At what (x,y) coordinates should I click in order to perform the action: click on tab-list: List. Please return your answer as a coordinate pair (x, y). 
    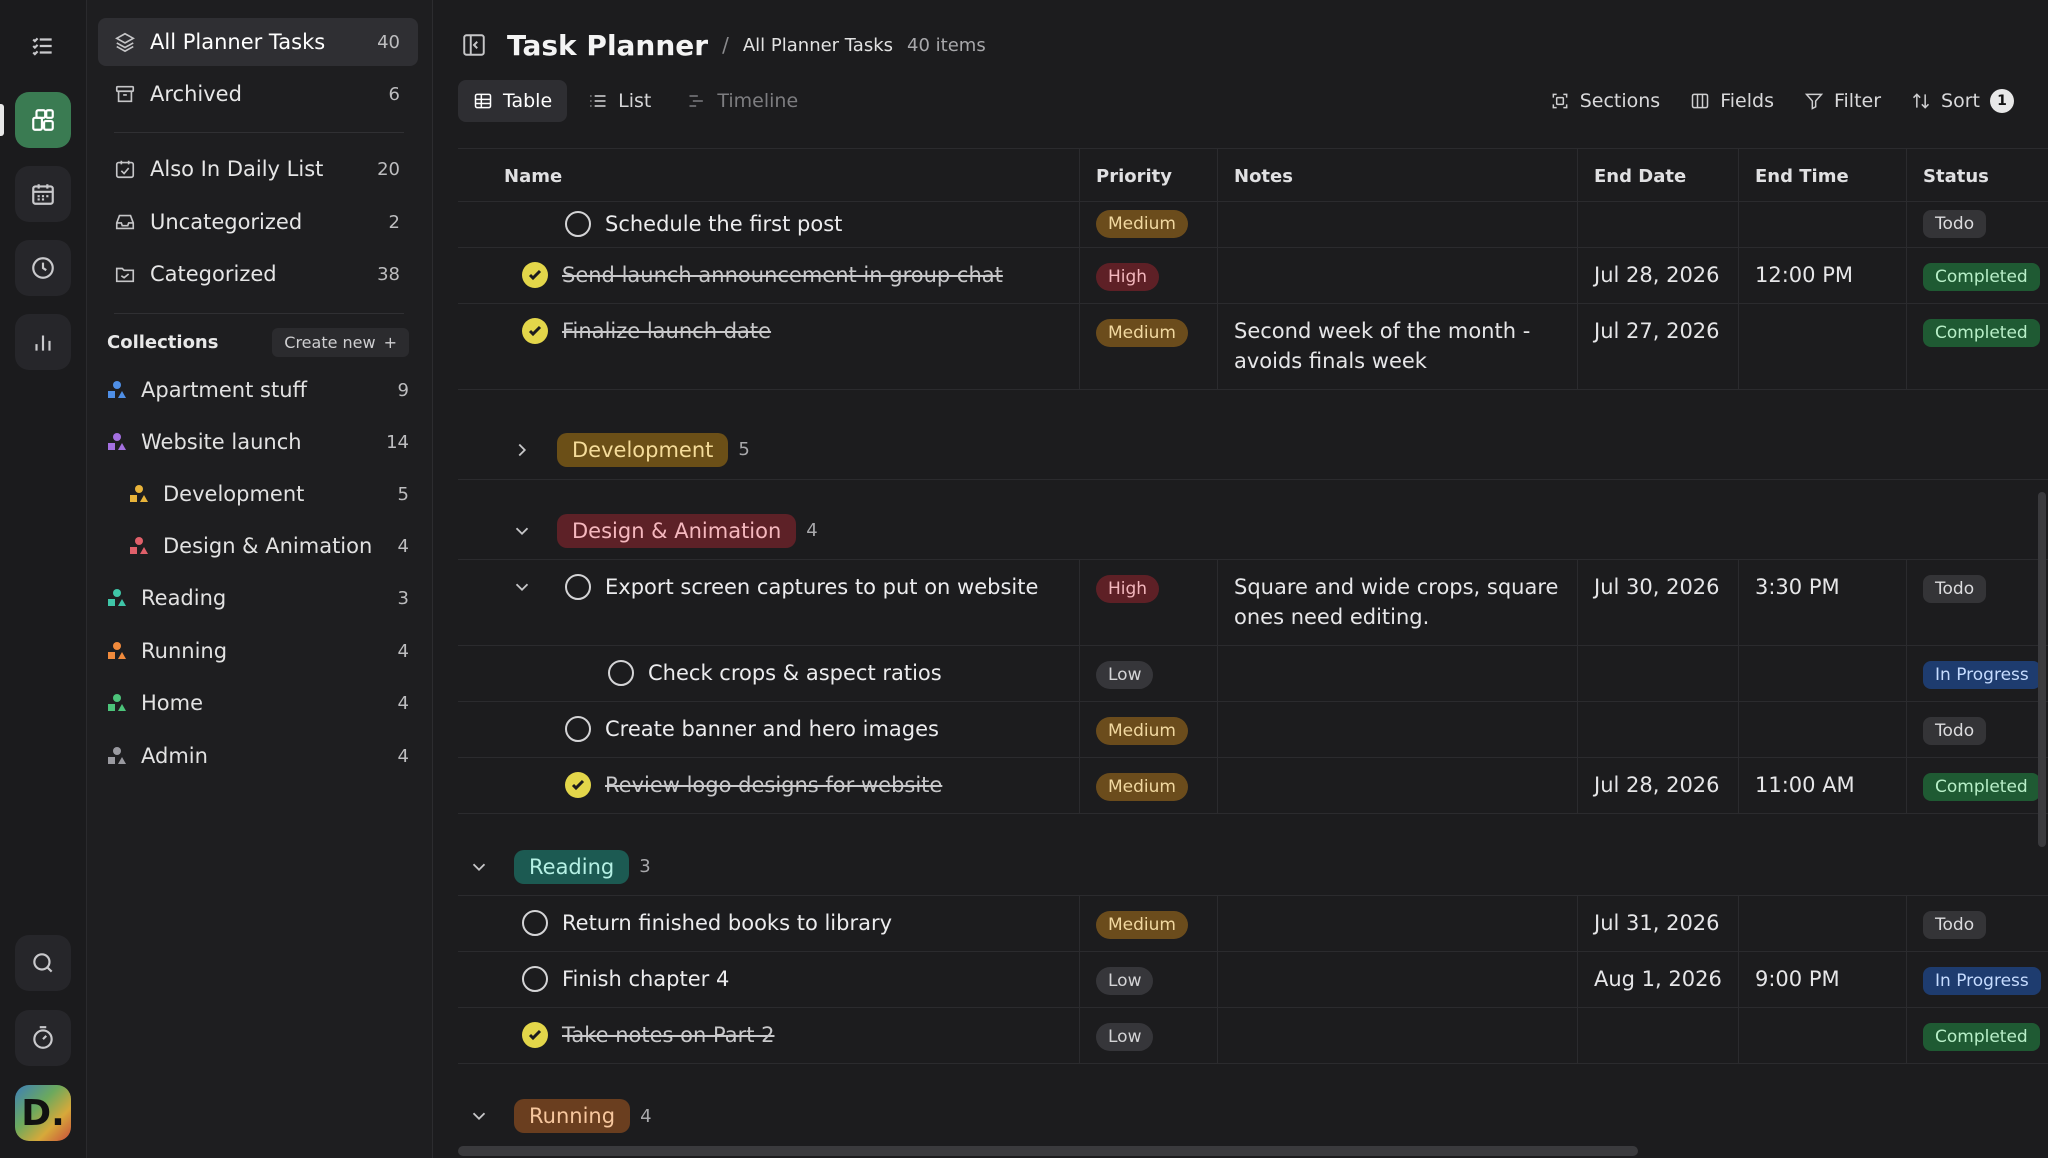
    Looking at the image, I should click on (619, 101).